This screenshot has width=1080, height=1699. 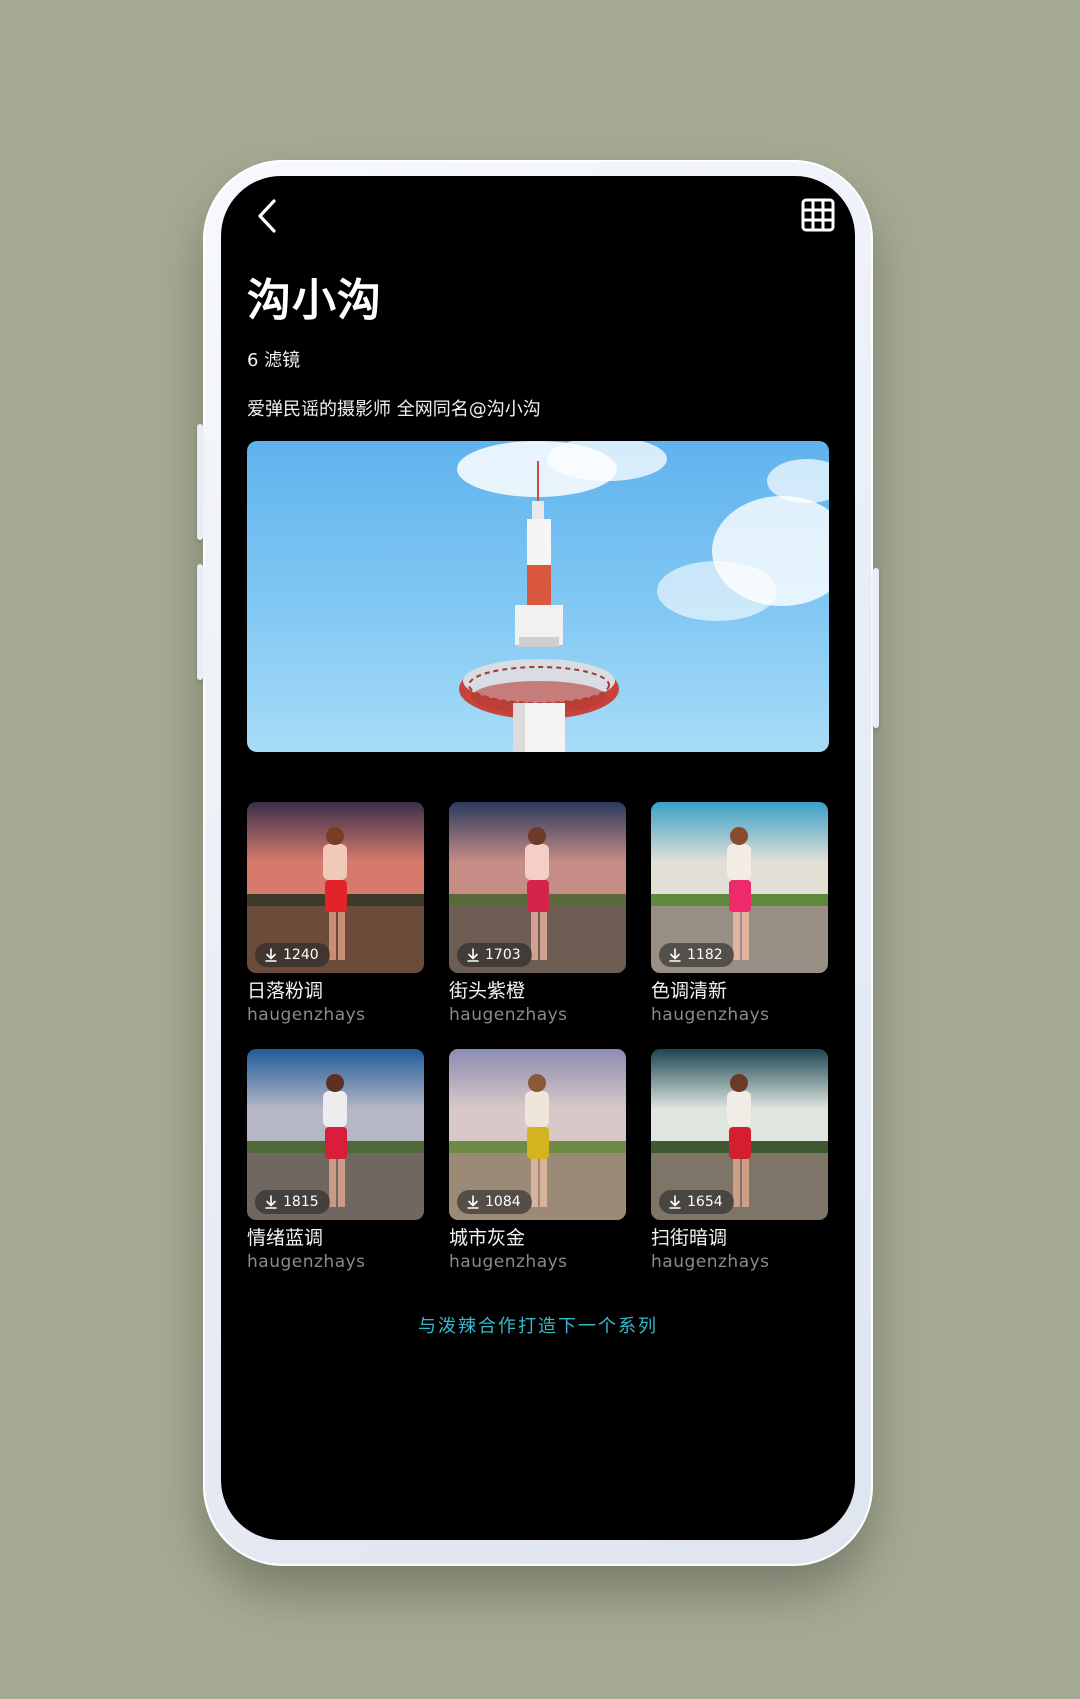 I want to click on download-count-badge: 1240, so click(x=292, y=955).